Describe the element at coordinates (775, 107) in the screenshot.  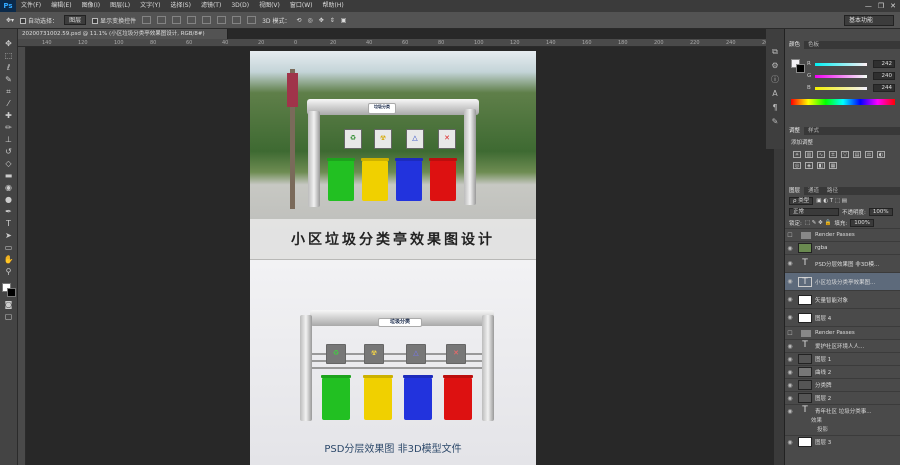
I see `paragraph-panel-icon: ¶` at that location.